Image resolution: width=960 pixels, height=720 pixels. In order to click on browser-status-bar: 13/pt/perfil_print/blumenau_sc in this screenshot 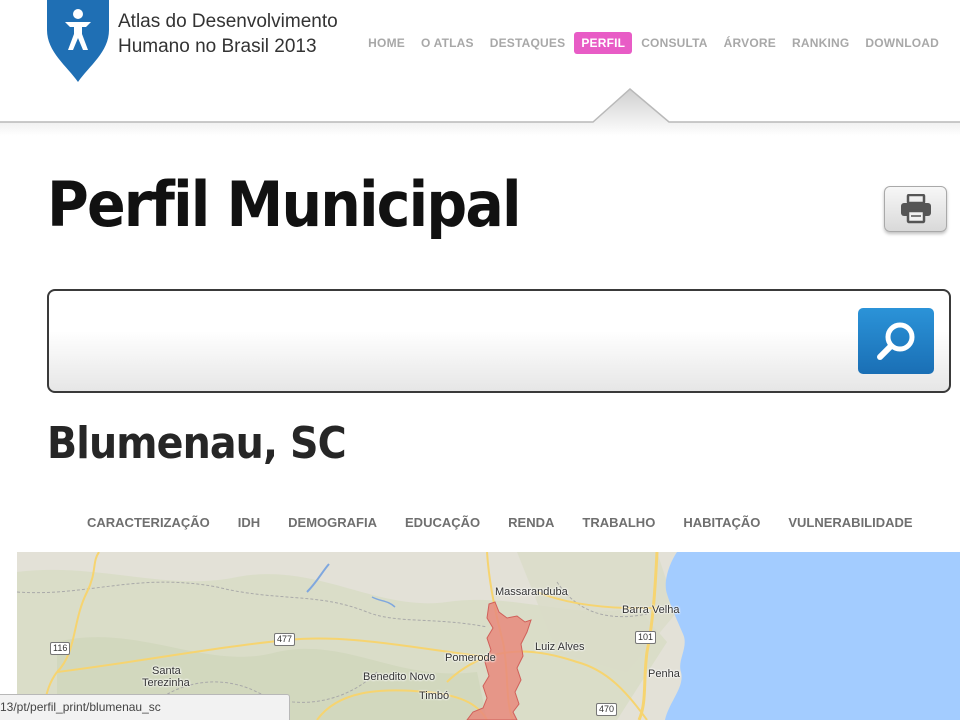, I will do `click(145, 707)`.